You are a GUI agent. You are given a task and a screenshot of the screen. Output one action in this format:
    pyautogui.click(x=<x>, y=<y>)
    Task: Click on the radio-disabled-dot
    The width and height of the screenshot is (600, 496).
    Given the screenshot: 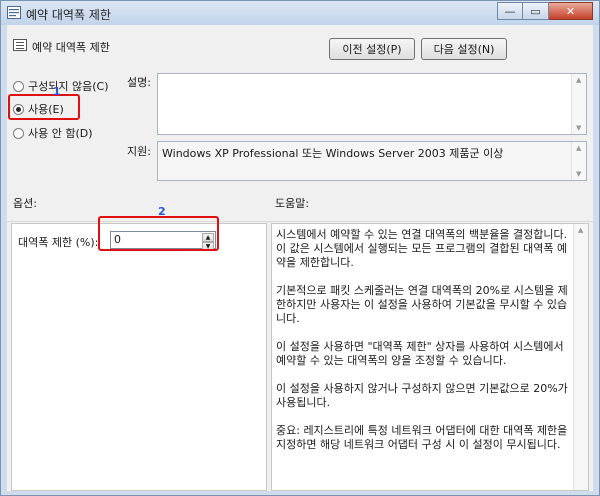 What is the action you would take?
    pyautogui.click(x=18, y=133)
    